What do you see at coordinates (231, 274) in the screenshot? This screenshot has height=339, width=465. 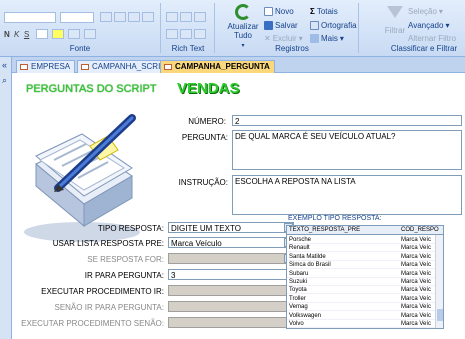 I see `ir-para-field: 3` at bounding box center [231, 274].